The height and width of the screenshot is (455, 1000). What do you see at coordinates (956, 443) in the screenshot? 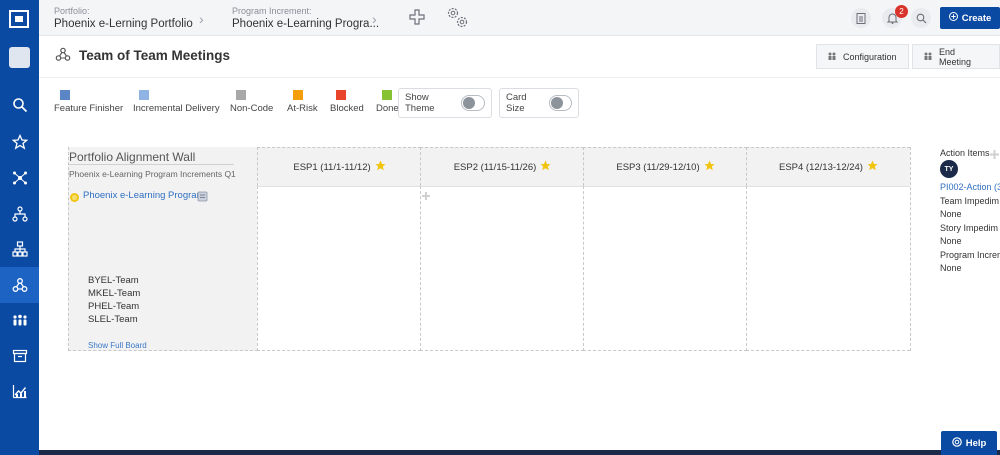
I see `help-icon` at bounding box center [956, 443].